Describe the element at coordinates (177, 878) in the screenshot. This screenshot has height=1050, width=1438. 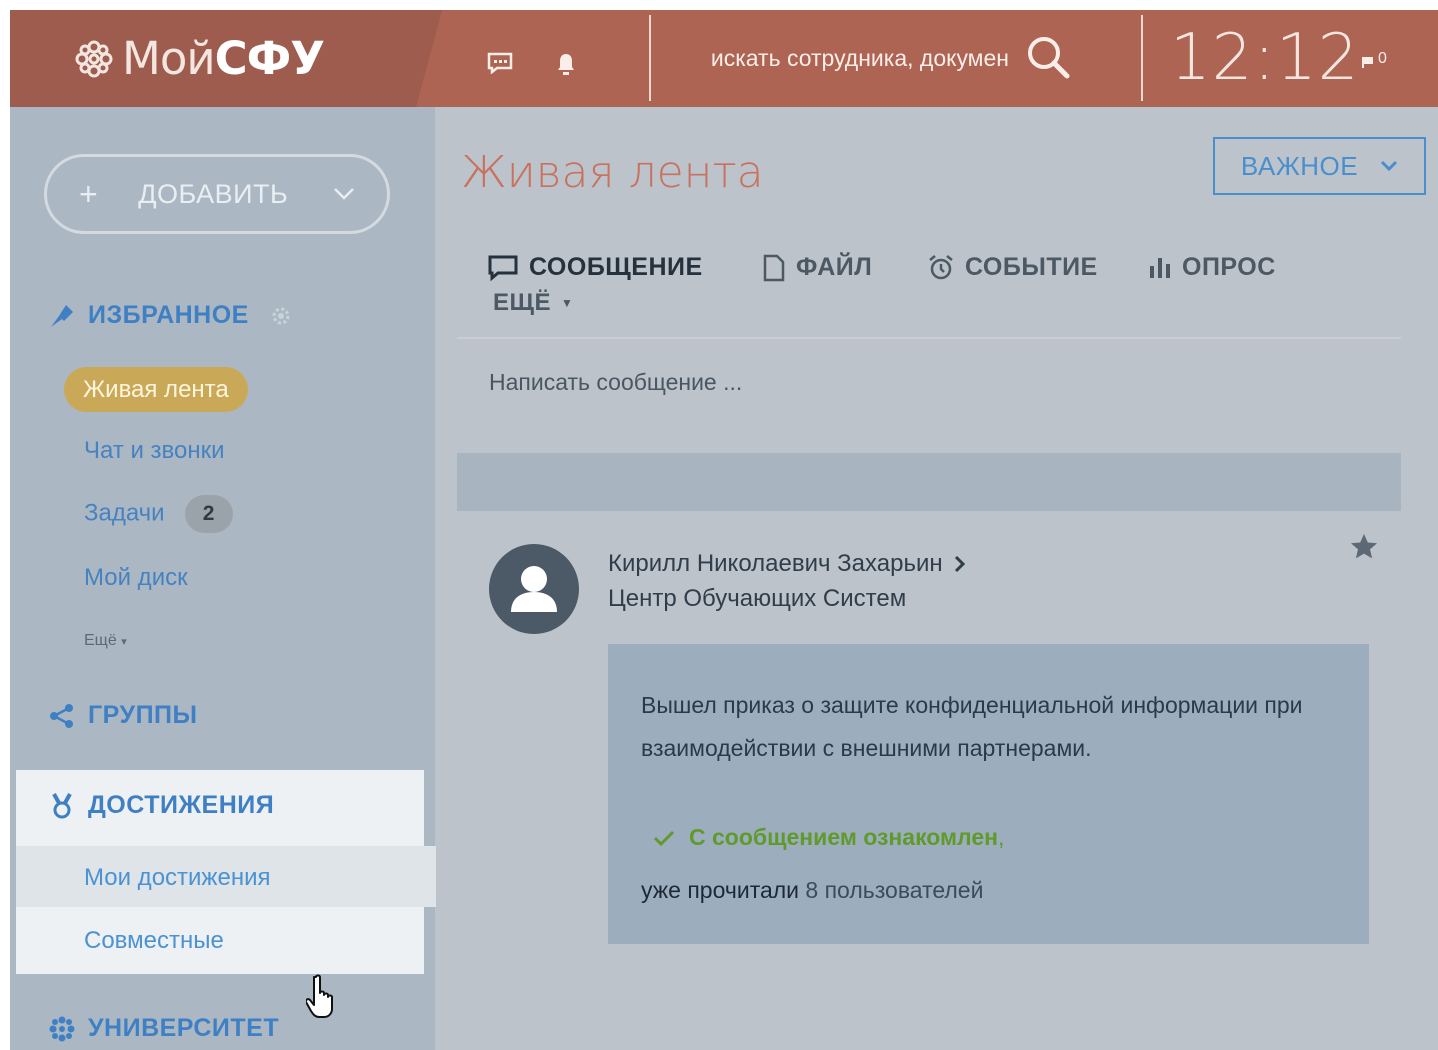
I see `sidebar-item-my-achievements: Мои достижения` at that location.